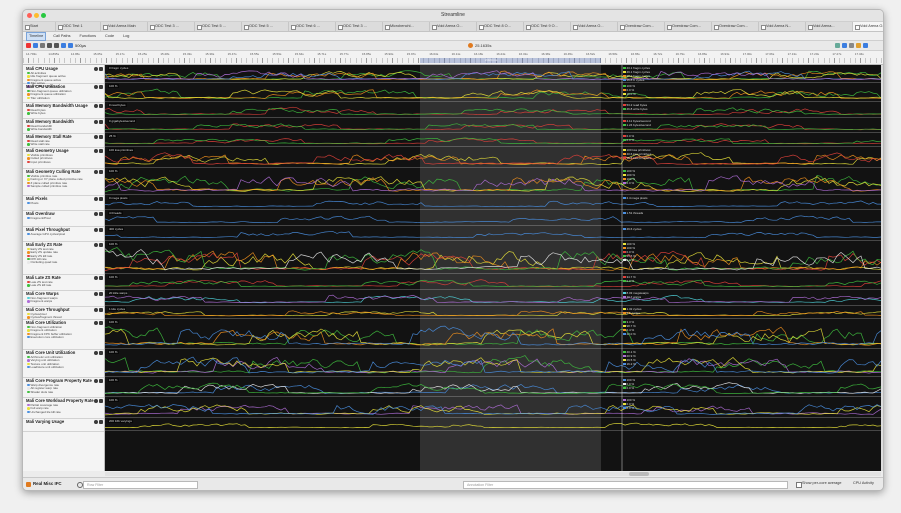 This screenshot has height=513, width=901. Describe the element at coordinates (39, 218) in the screenshot. I see `counter-series: Fragment/Pixel` at that location.